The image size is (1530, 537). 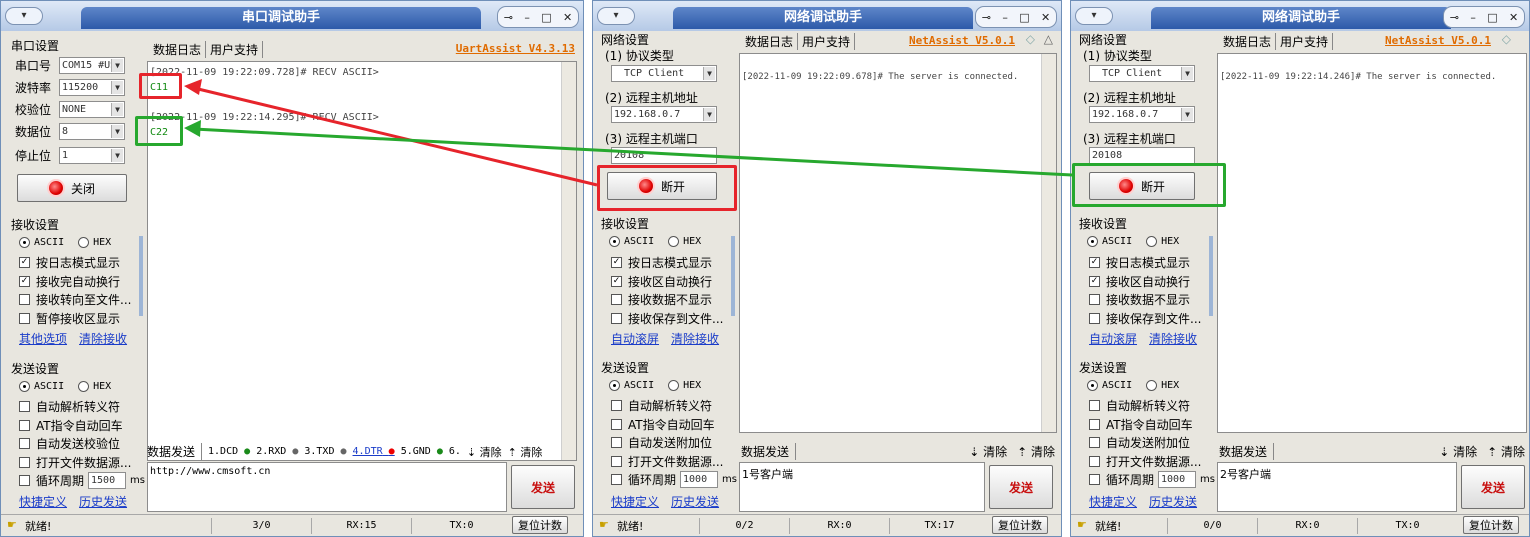 What do you see at coordinates (827, 16) in the screenshot?
I see `net1-titlebar: ▾ 网络调试助手 ⊸ – □ ✕` at bounding box center [827, 16].